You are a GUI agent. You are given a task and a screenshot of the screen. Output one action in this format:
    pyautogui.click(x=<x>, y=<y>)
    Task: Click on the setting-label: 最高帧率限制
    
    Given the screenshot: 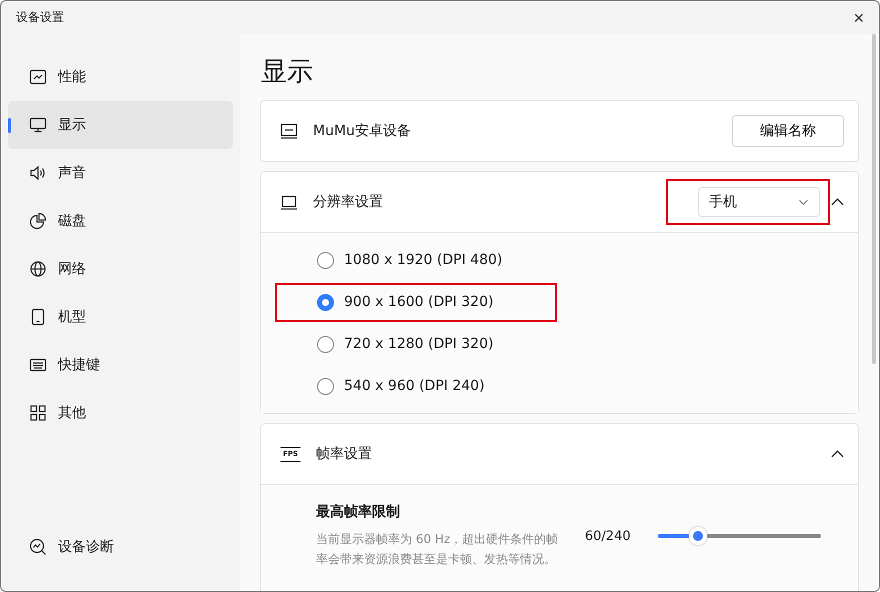 What is the action you would take?
    pyautogui.click(x=358, y=512)
    